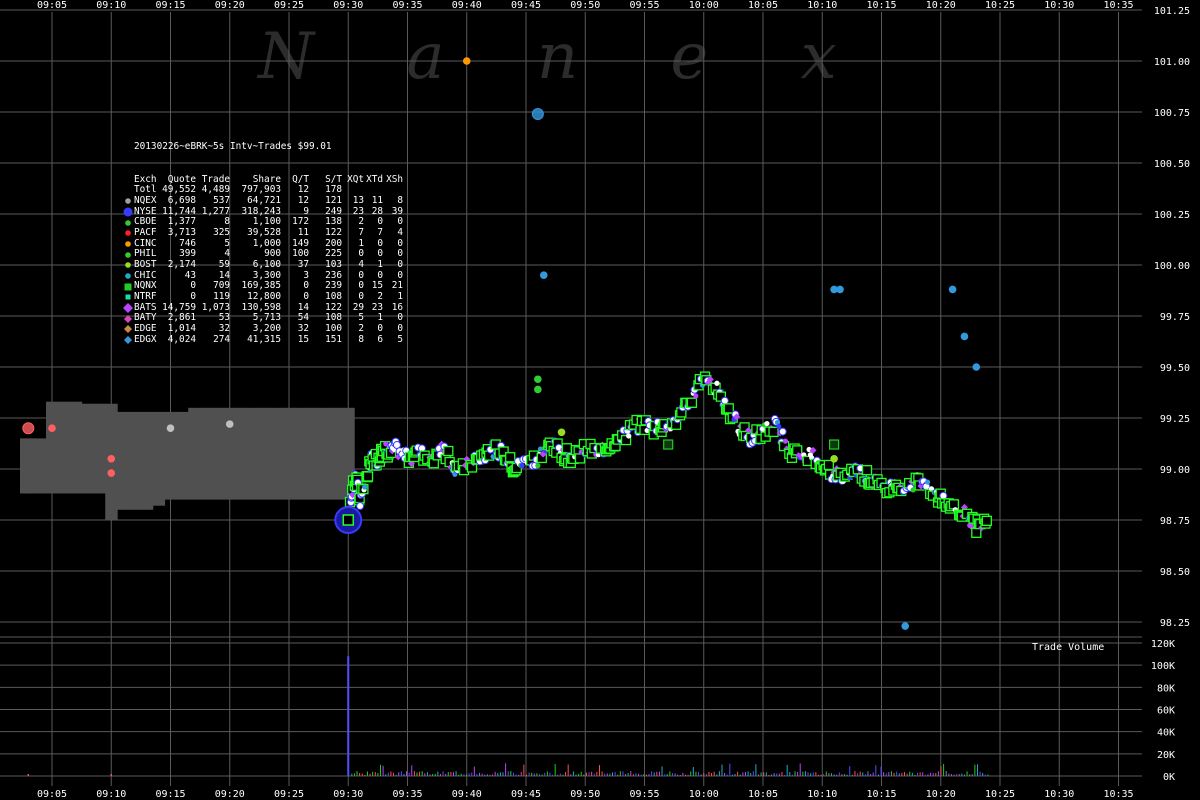 This screenshot has height=800, width=1200. Describe the element at coordinates (221, 200) in the screenshot. I see `legend-cell-trade: 537` at that location.